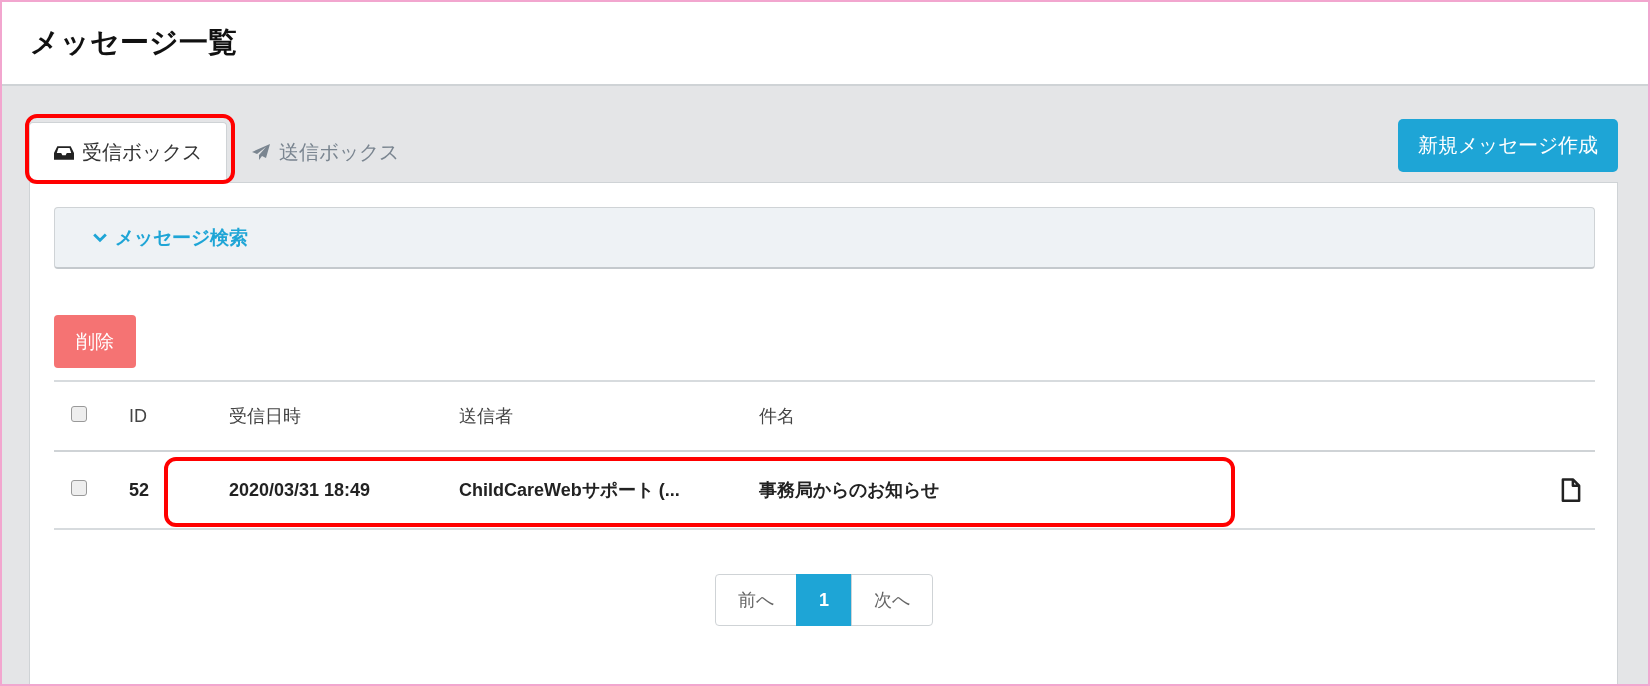 Image resolution: width=1650 pixels, height=686 pixels. I want to click on document-icon, so click(1571, 490).